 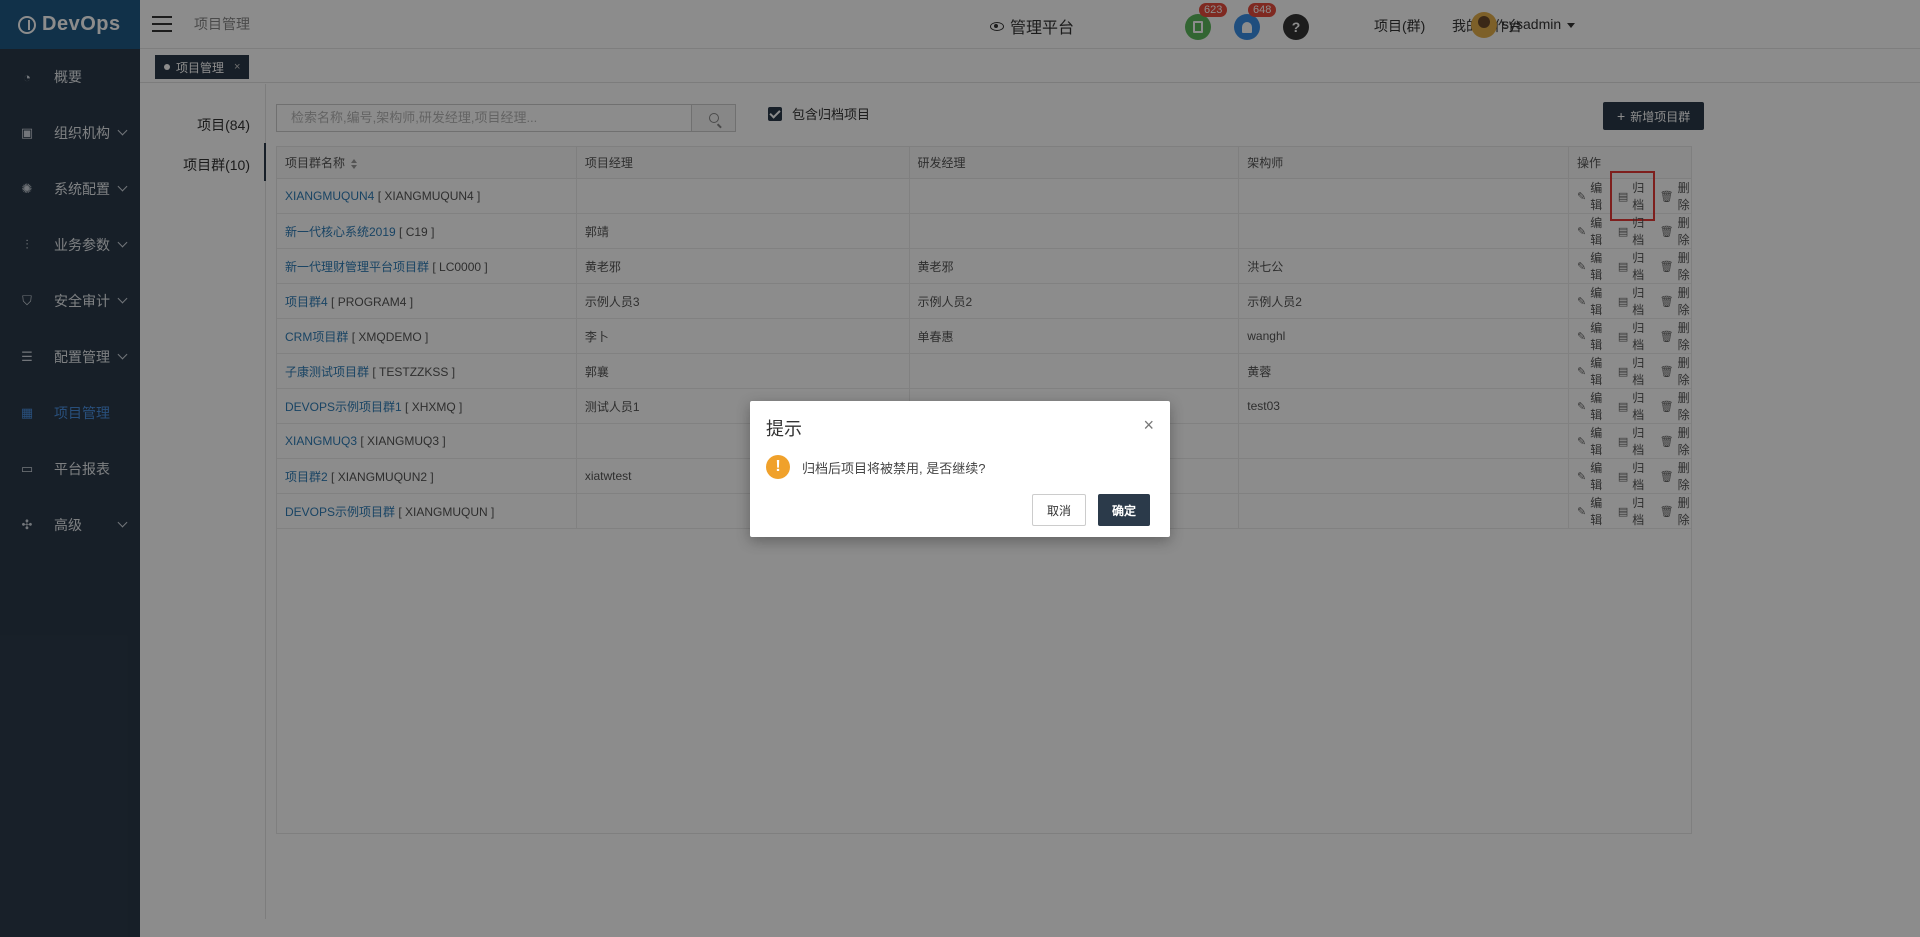 I want to click on confirm-button: 确定, so click(x=1124, y=510).